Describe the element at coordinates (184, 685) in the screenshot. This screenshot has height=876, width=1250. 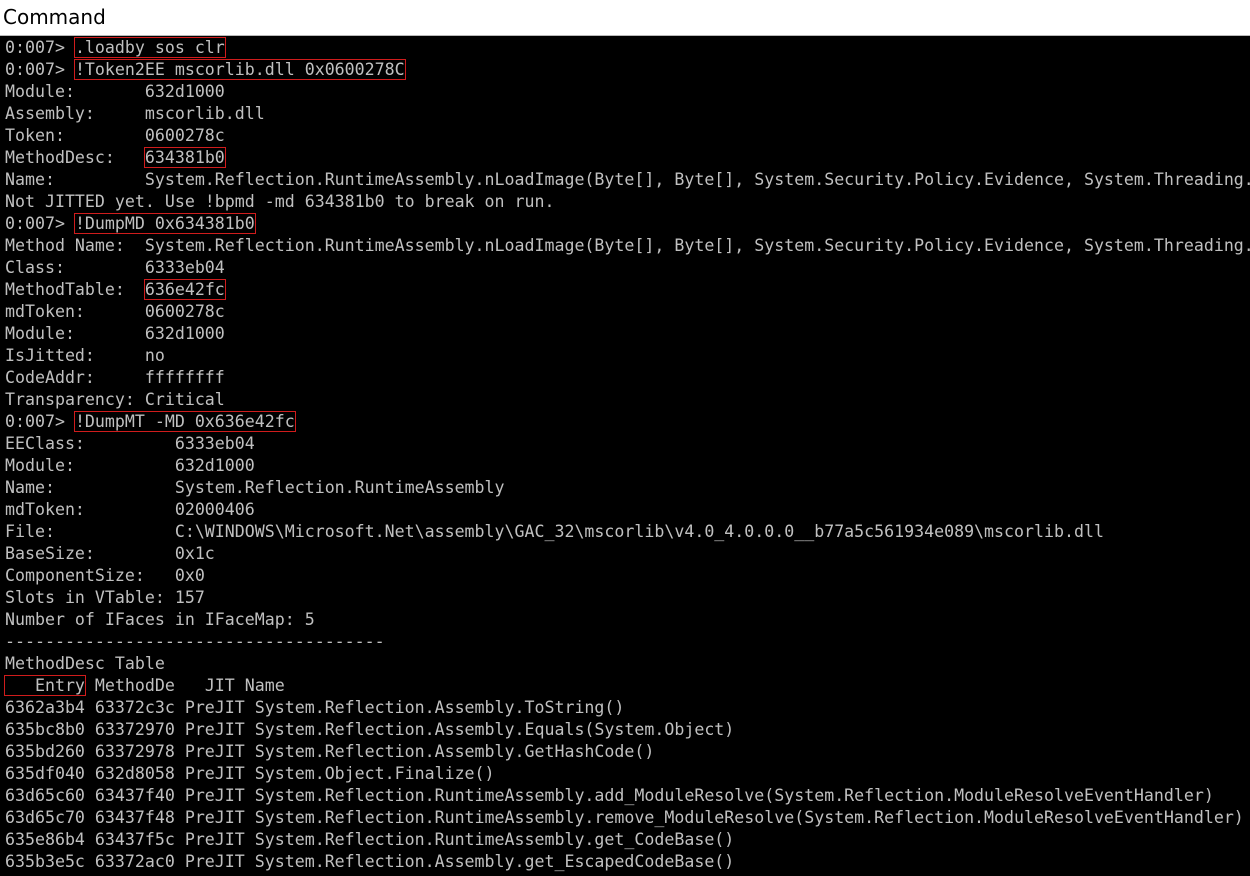
I see `output-text-rest: MethodDe JIT Name` at that location.